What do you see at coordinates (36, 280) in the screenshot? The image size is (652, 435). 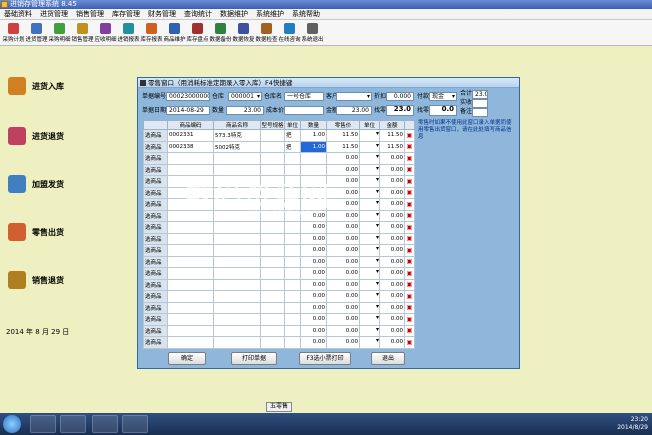 I see `sidebar-button: 销售退货` at bounding box center [36, 280].